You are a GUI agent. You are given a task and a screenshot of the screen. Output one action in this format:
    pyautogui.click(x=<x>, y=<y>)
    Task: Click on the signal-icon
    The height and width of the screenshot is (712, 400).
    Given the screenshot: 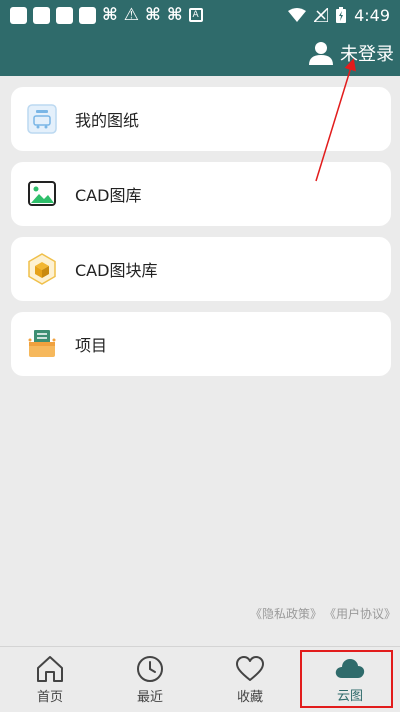 What is the action you would take?
    pyautogui.click(x=321, y=15)
    